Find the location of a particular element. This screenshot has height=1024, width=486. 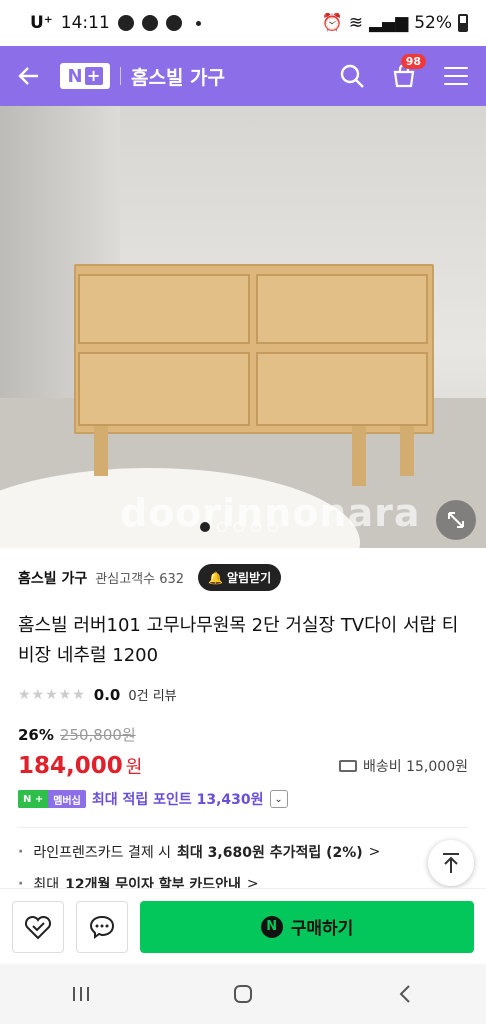

home-icon is located at coordinates (243, 994).